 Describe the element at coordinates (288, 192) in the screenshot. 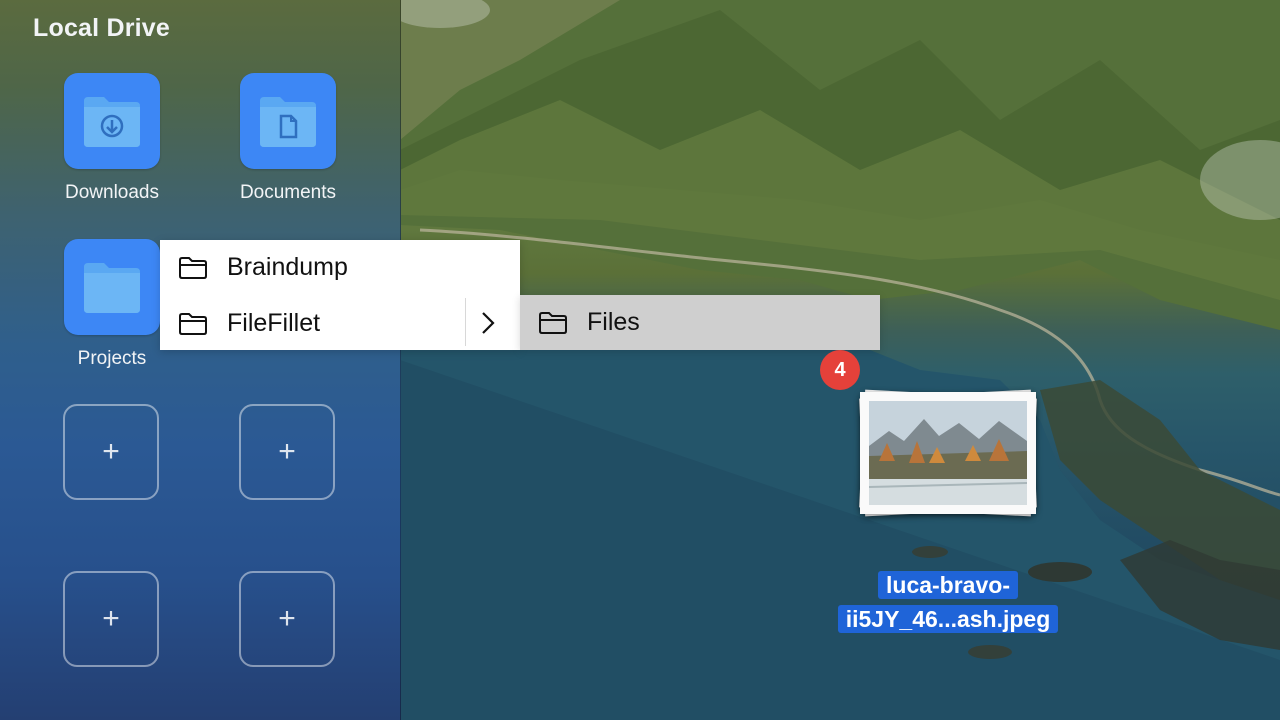

I see `documents-label: Documents` at that location.